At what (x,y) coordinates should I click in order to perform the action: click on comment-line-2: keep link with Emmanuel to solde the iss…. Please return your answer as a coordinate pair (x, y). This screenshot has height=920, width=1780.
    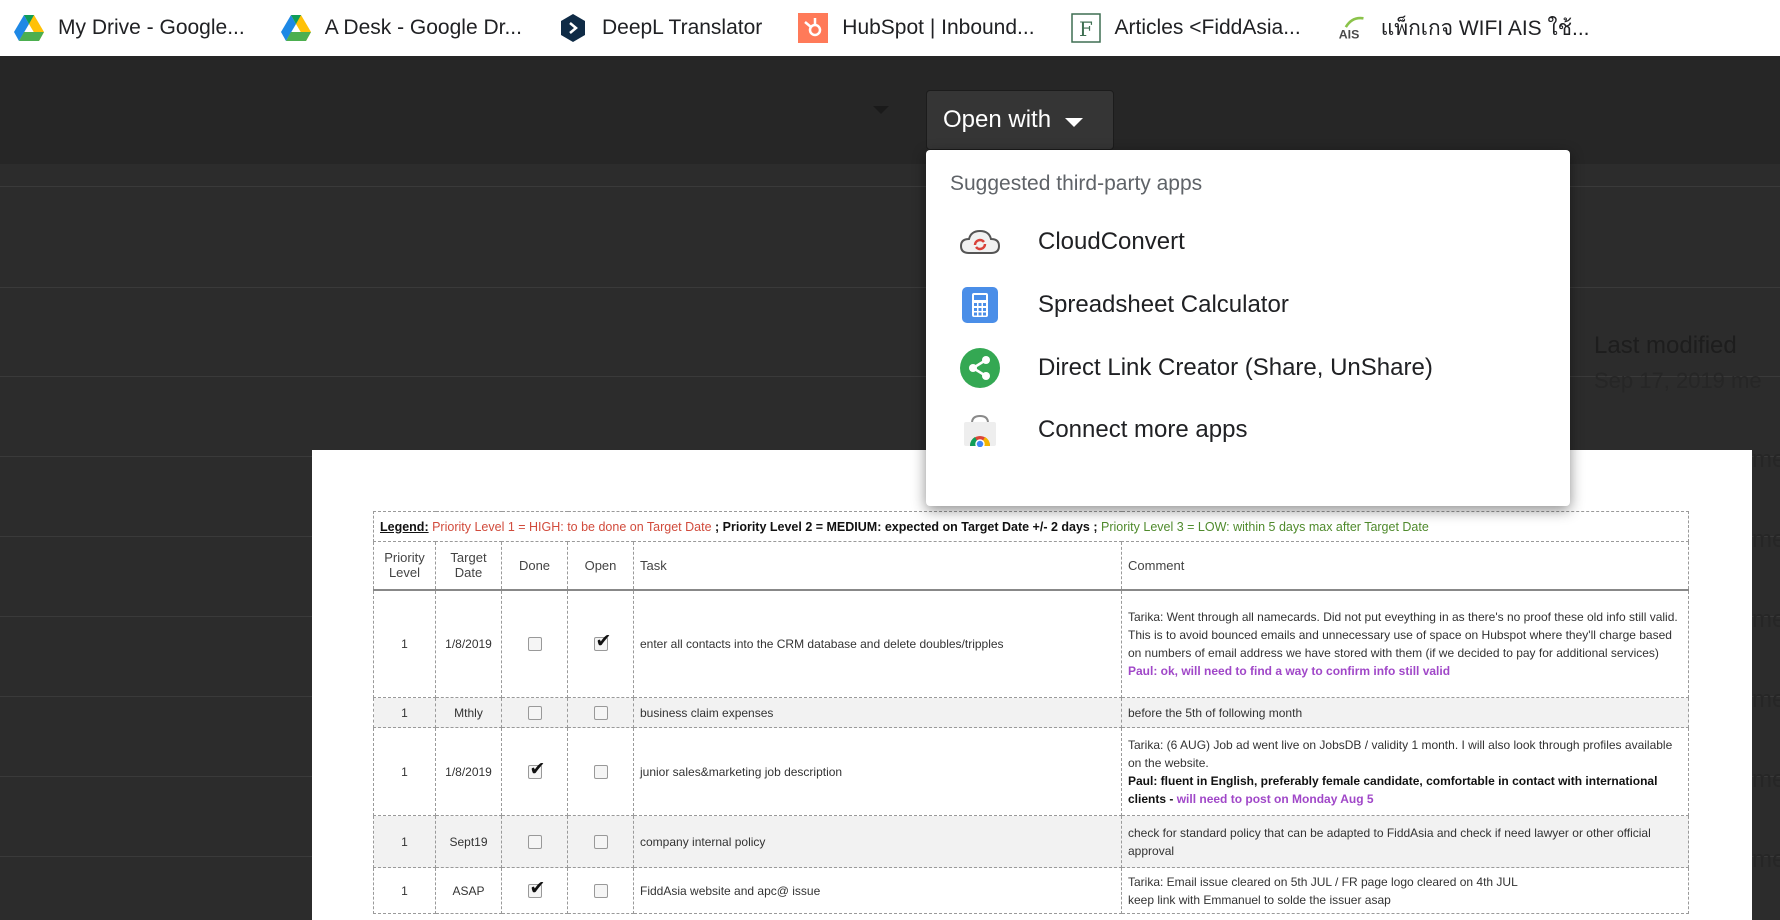
    Looking at the image, I should click on (1259, 899).